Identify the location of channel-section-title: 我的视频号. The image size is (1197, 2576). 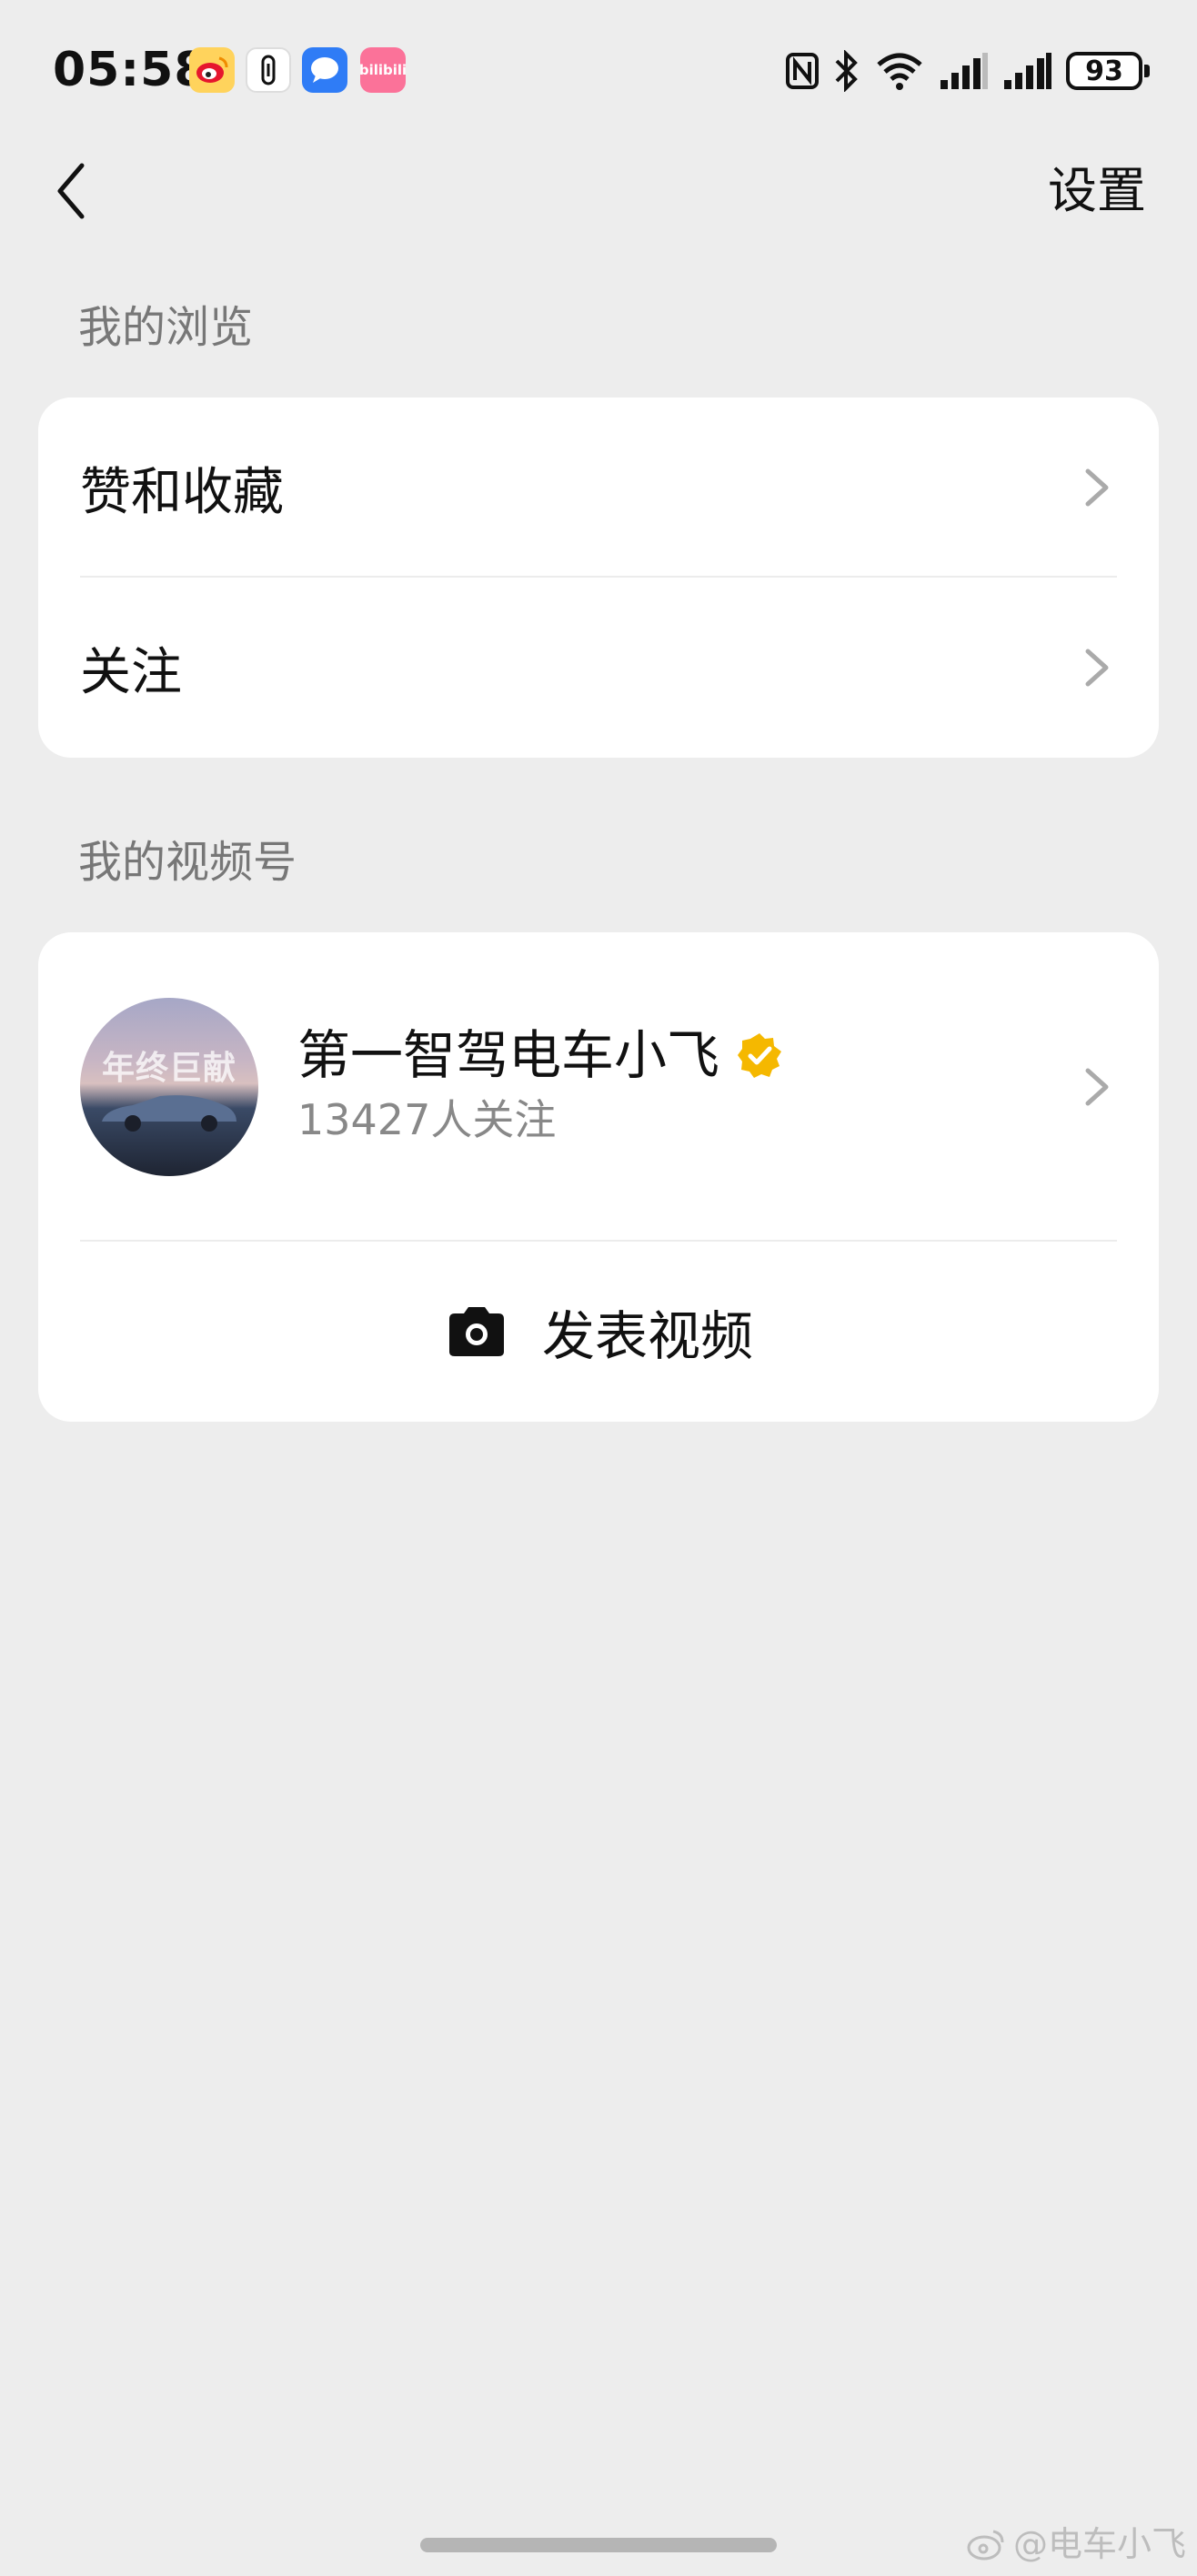
(187, 862).